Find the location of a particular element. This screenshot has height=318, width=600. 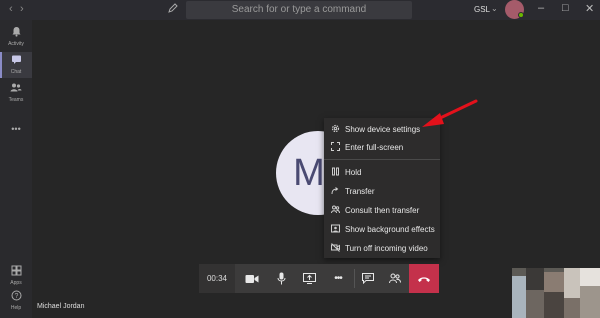

search-input: Search for or type a command is located at coordinates (299, 10).